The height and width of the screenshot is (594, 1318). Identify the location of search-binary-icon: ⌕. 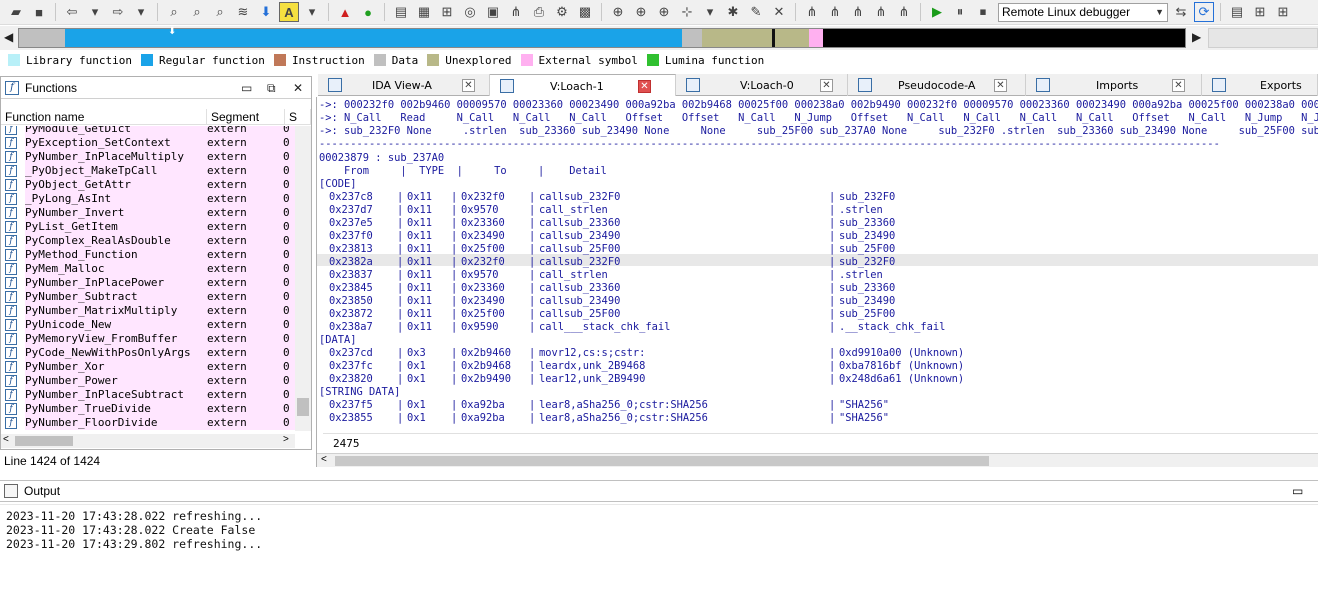
(174, 12).